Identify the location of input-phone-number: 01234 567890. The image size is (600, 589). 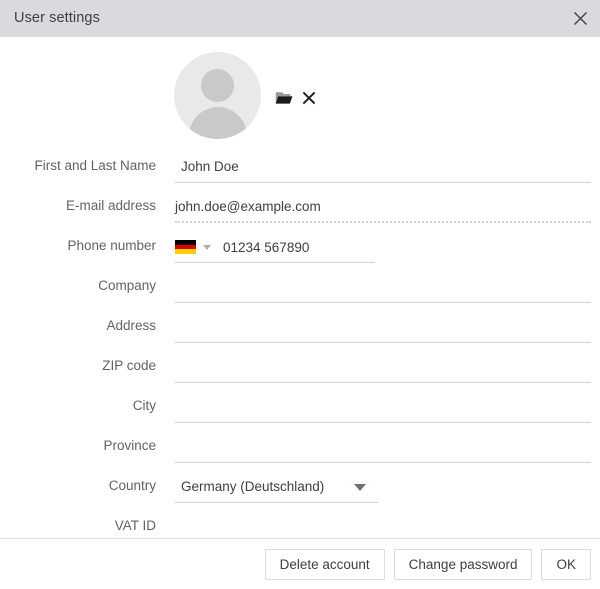
(275, 248).